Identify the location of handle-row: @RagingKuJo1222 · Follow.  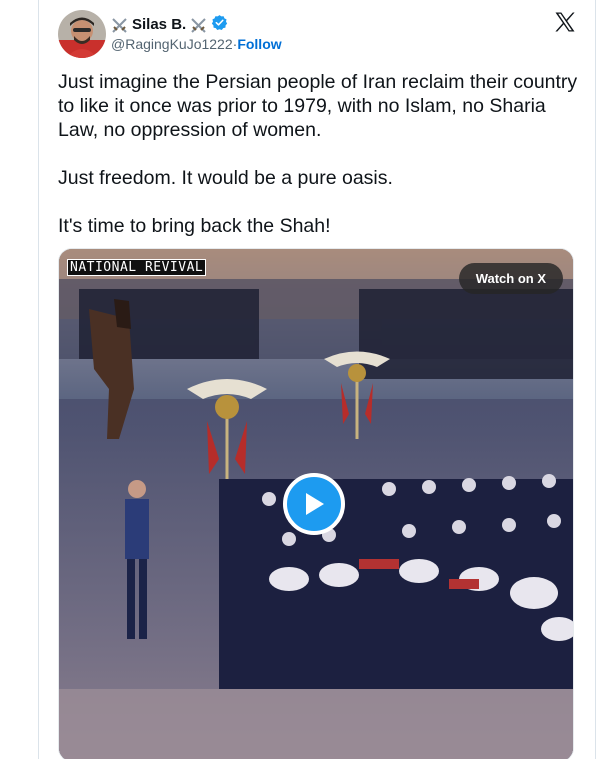
(196, 44).